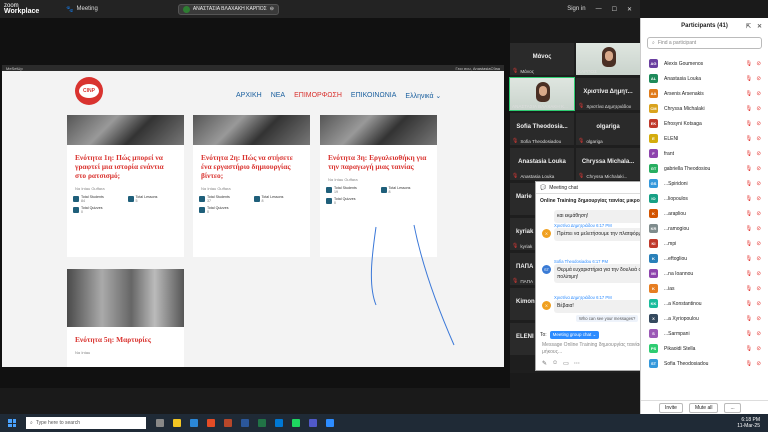 The image size is (768, 432). Describe the element at coordinates (12, 423) in the screenshot. I see `windows-start-icon` at that location.